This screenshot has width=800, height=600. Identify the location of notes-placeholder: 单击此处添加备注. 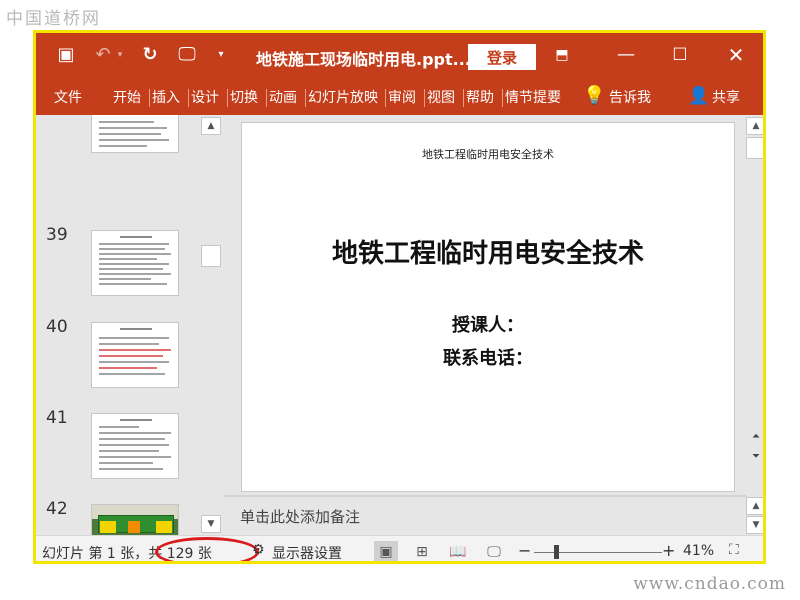
(300, 516).